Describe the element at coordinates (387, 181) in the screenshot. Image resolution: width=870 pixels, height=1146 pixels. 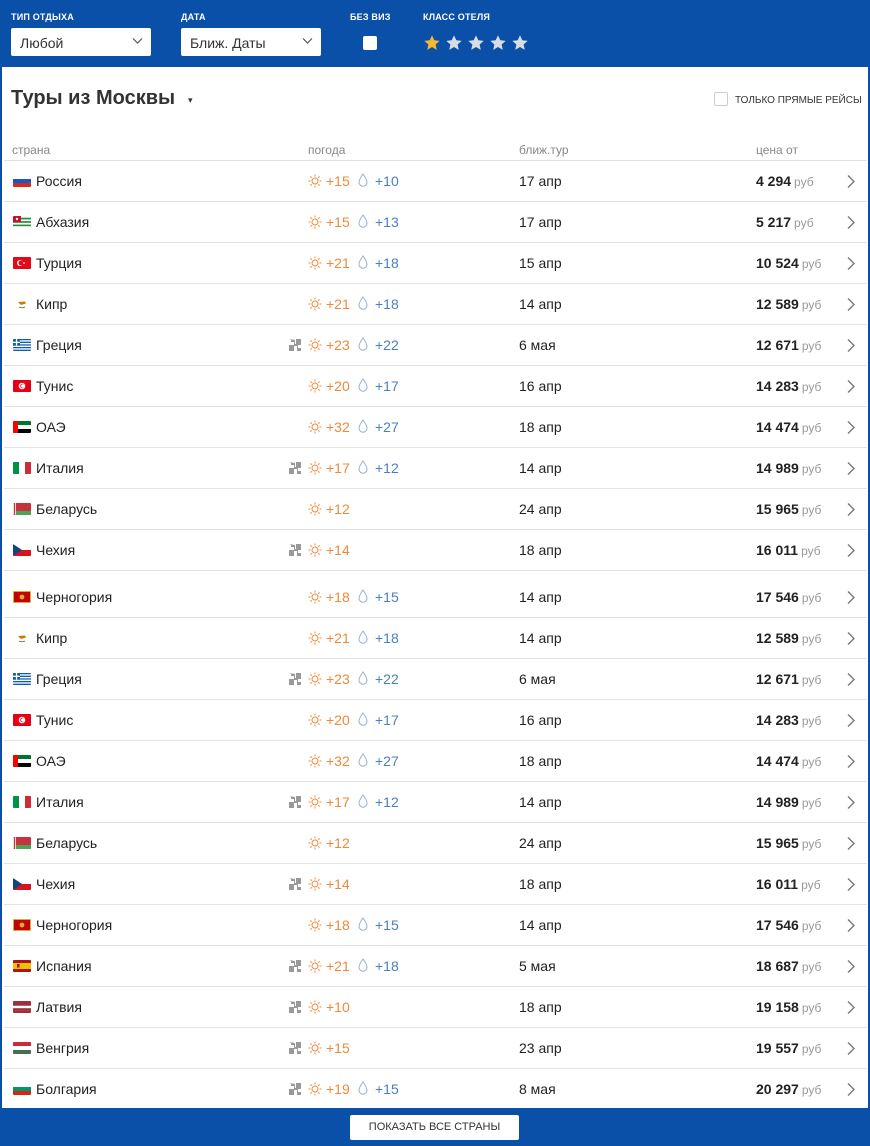
I see `water-temperature: +10` at that location.